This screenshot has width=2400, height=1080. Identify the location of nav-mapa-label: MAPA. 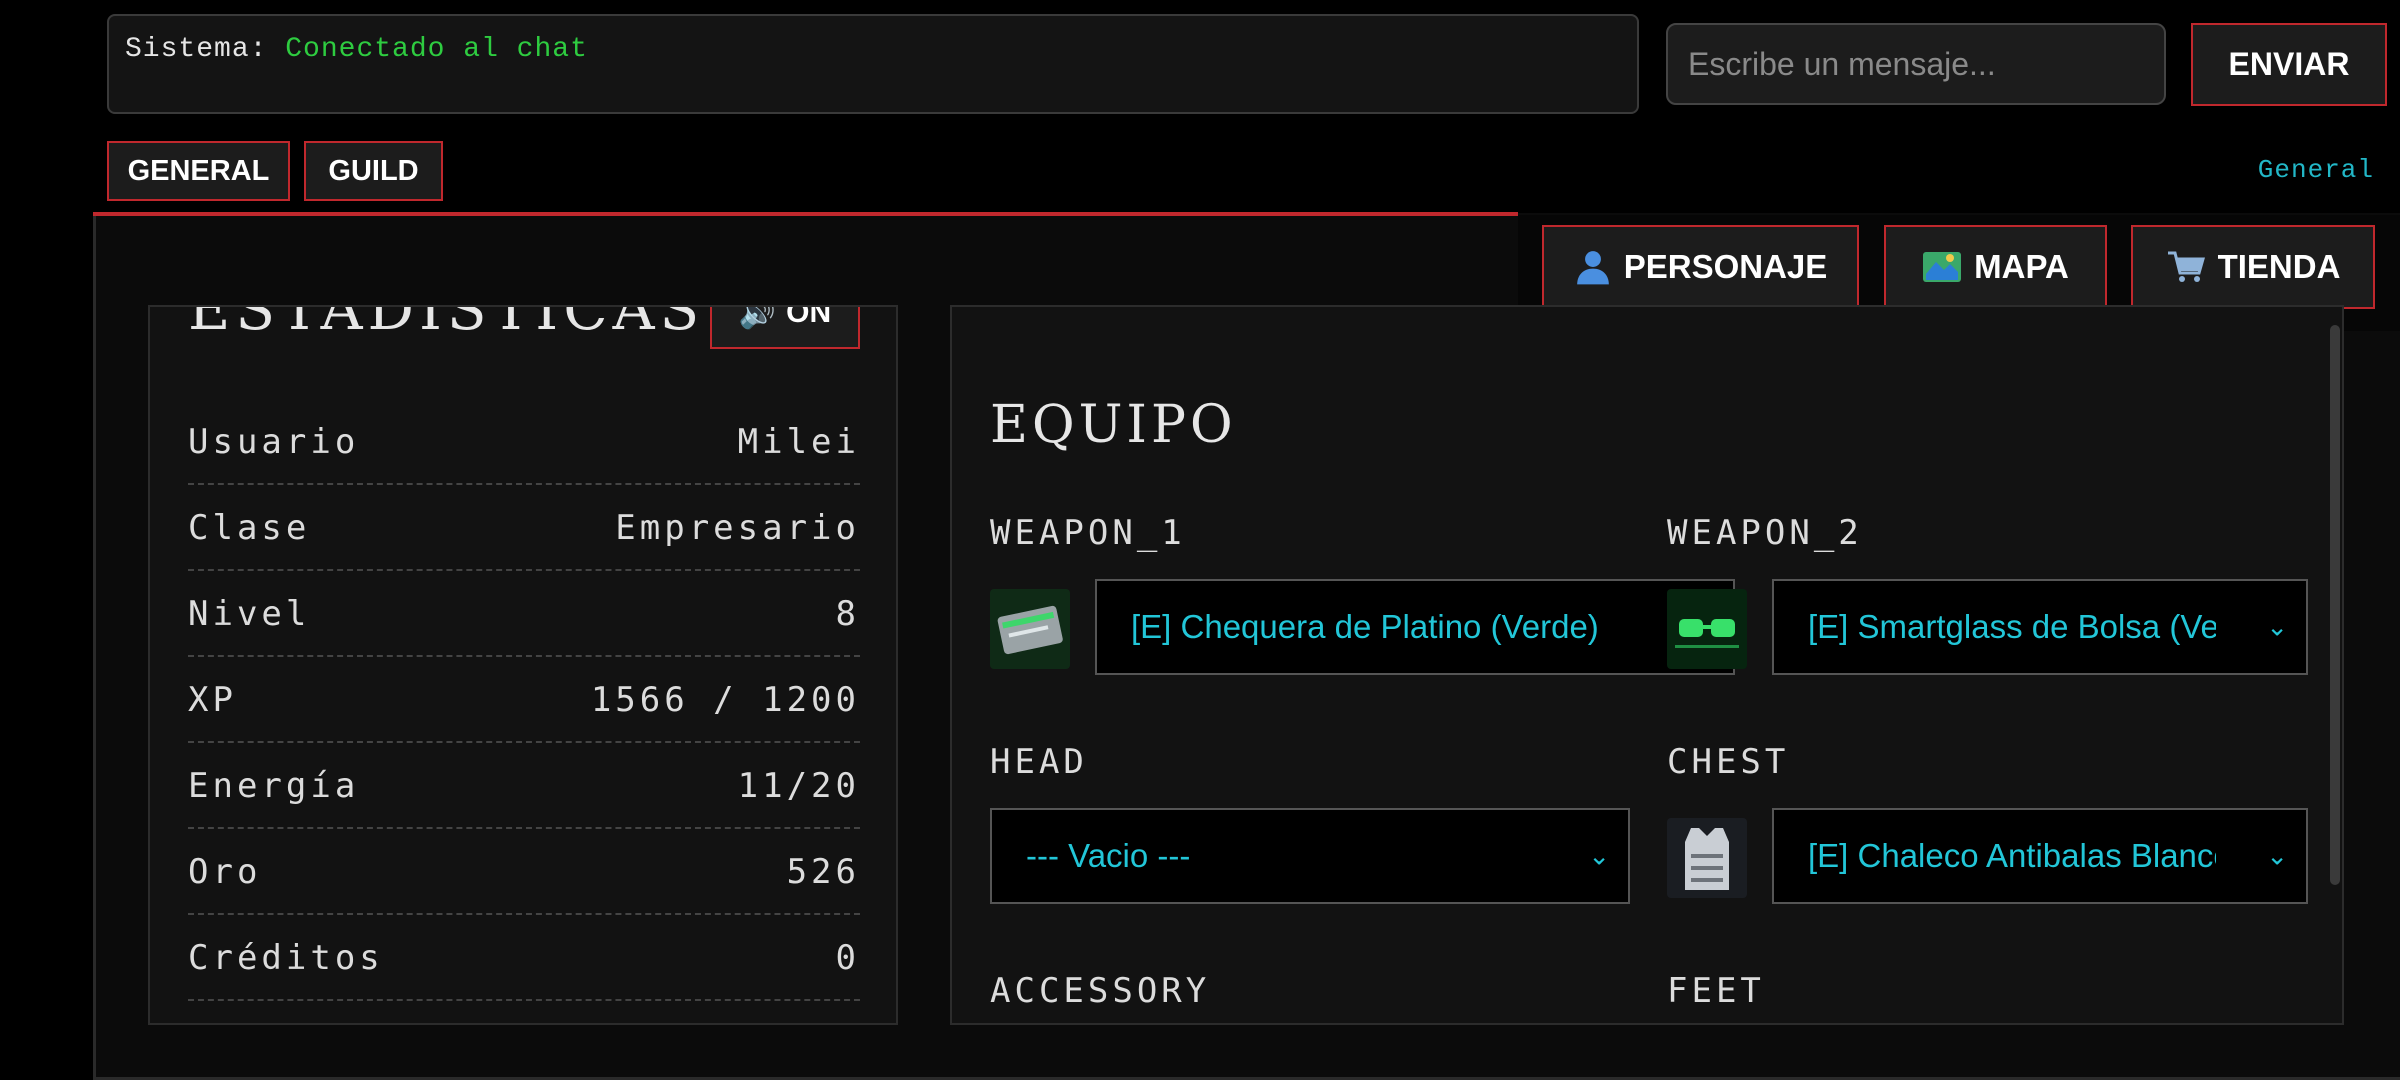
(2021, 266).